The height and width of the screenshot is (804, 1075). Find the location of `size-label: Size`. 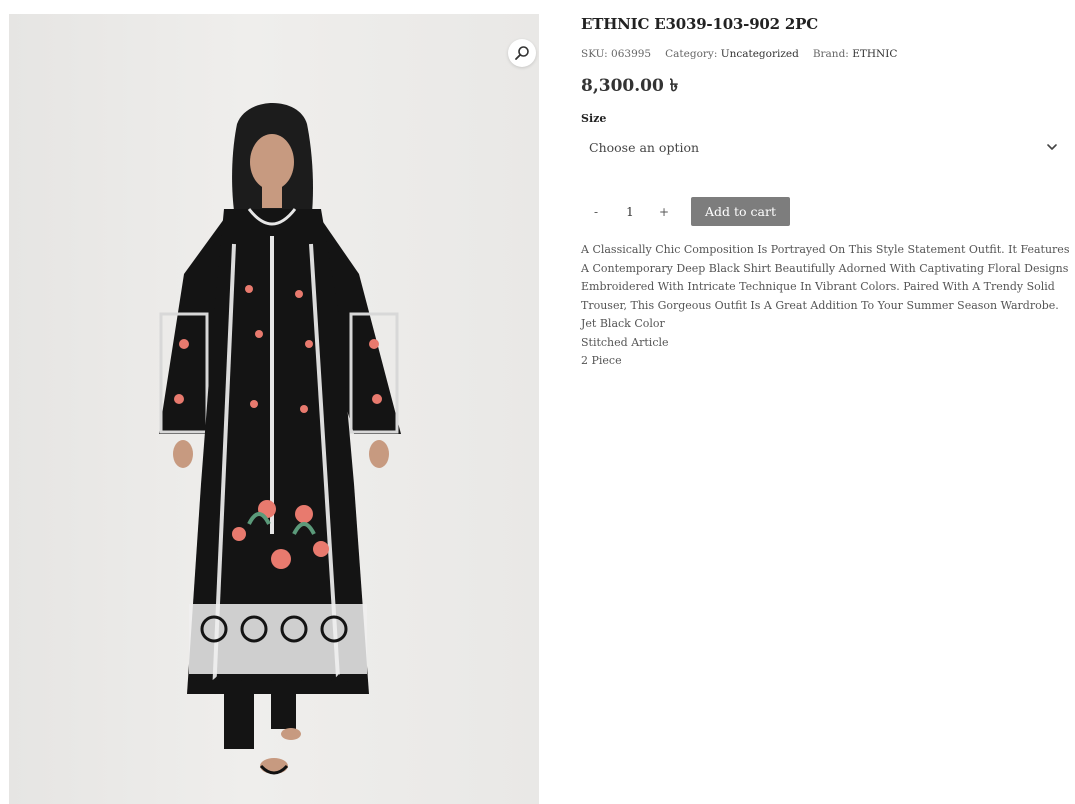

size-label: Size is located at coordinates (594, 118).